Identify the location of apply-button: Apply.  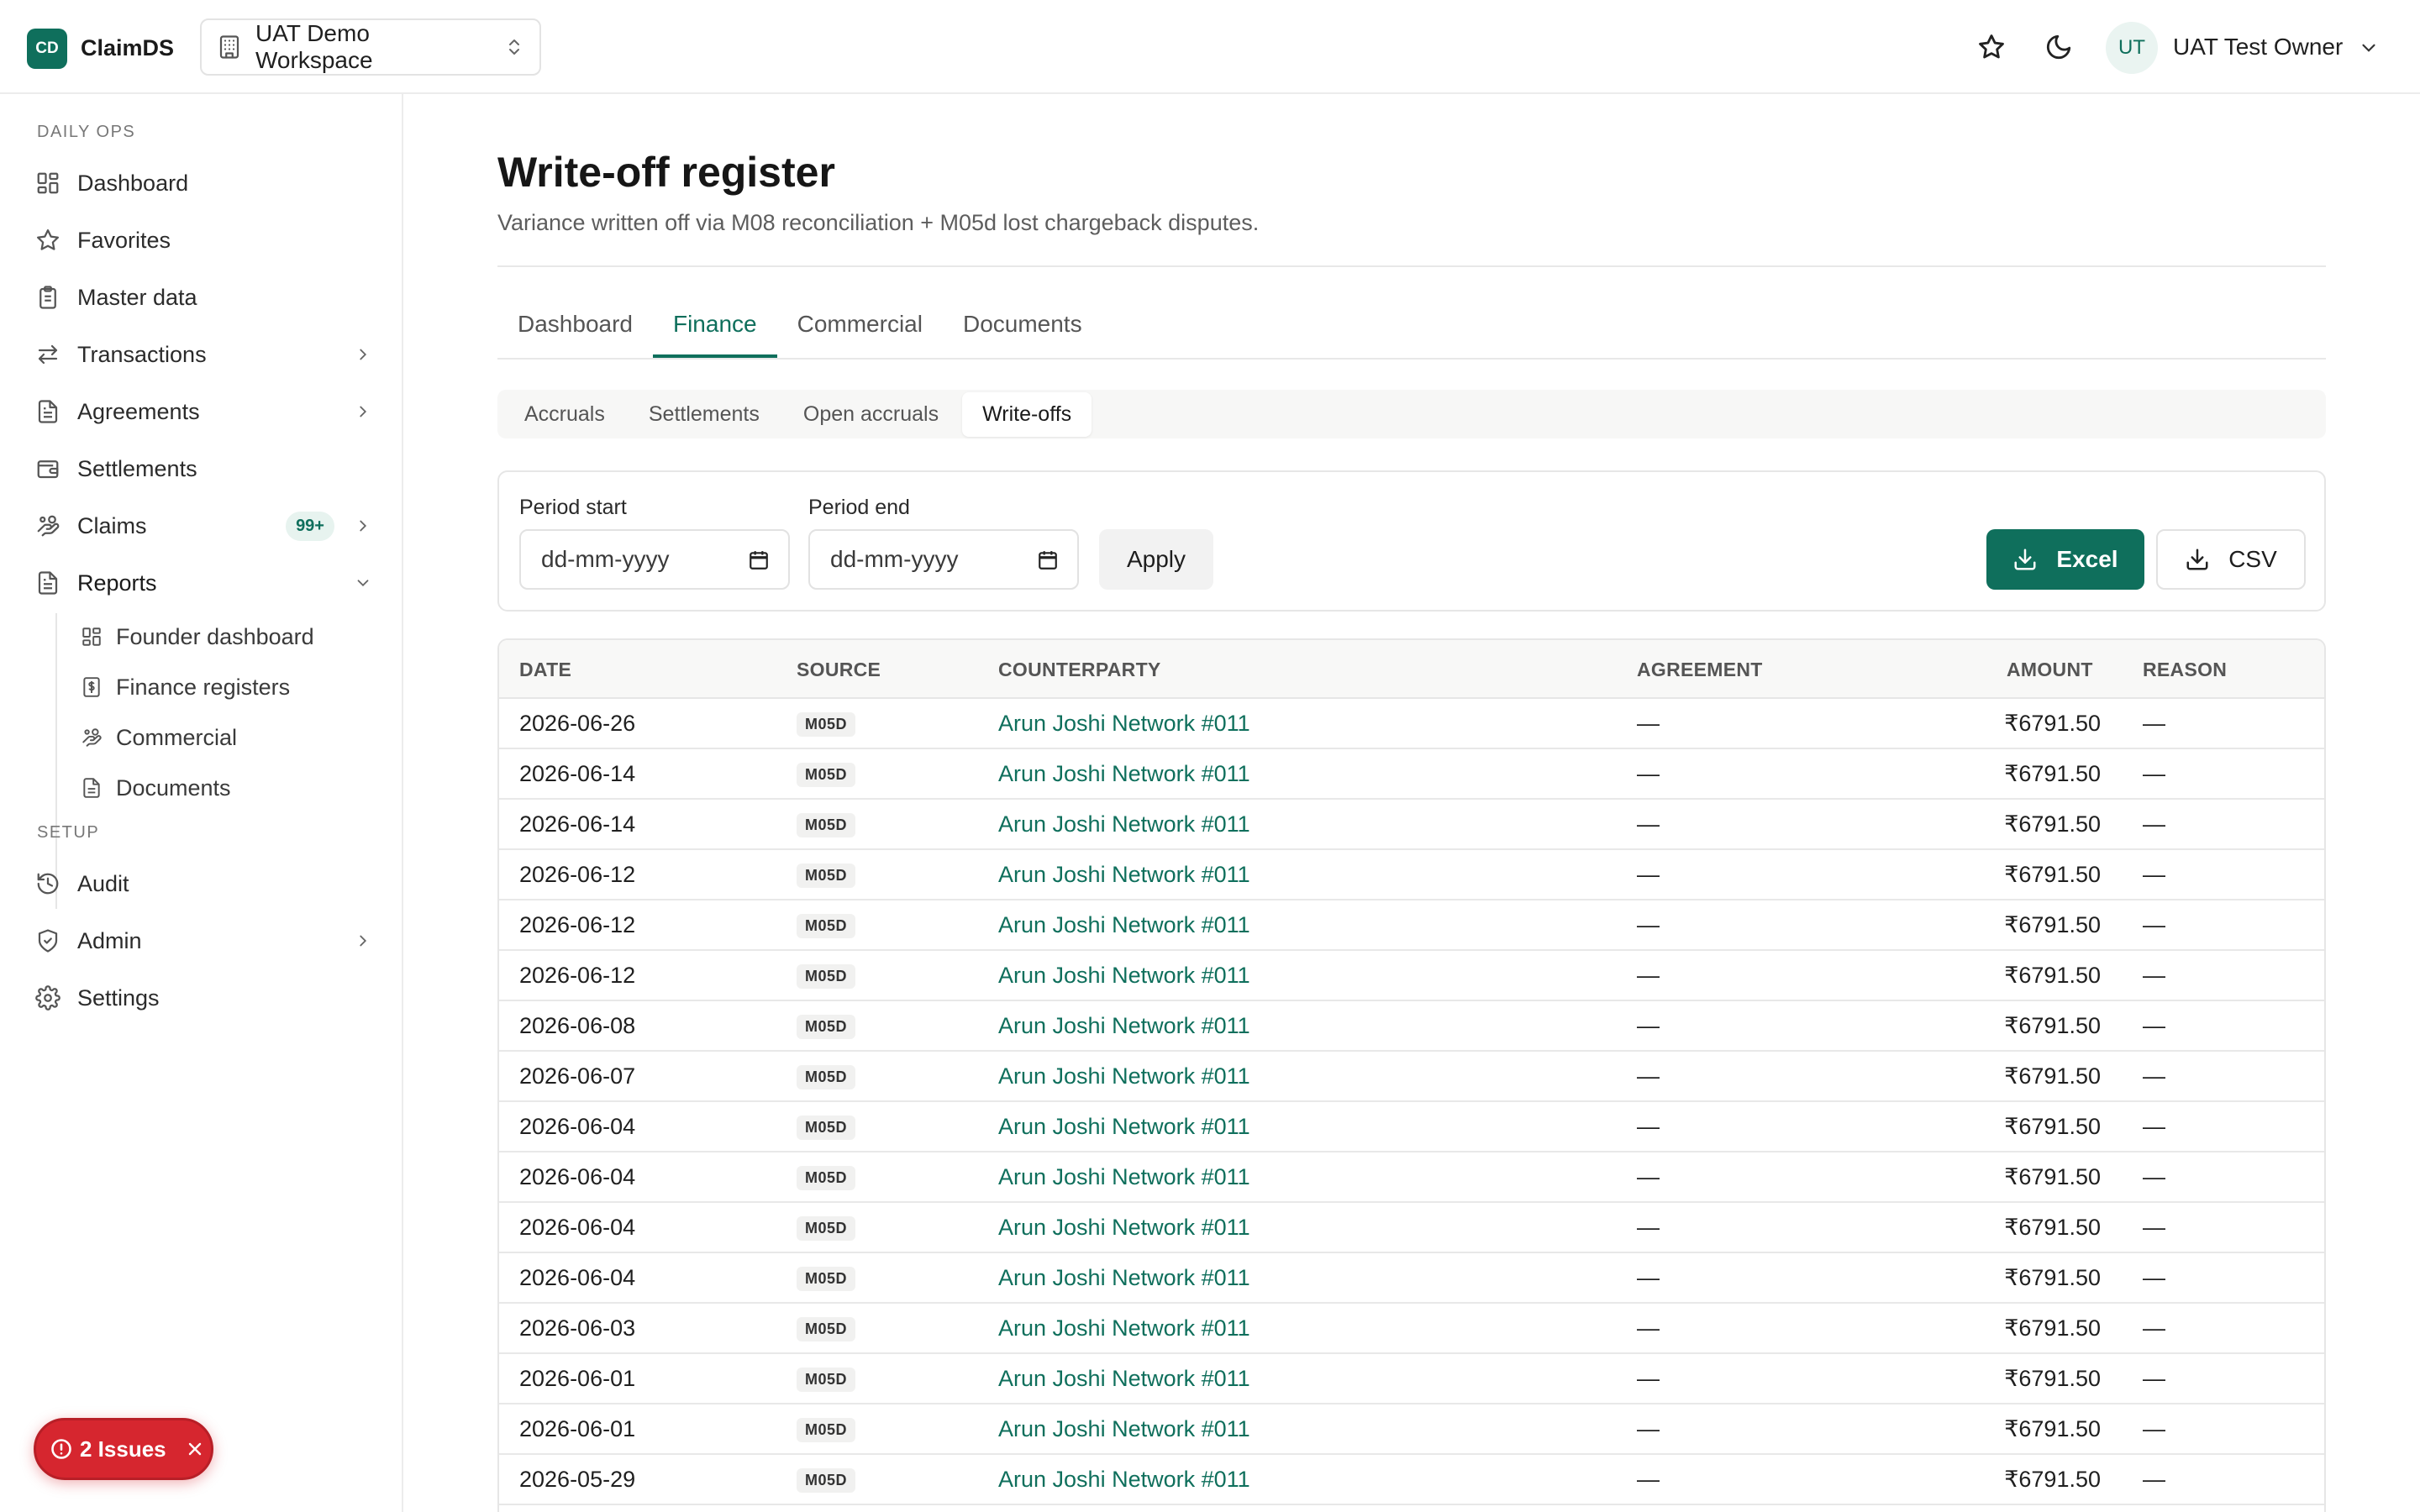
(1156, 559).